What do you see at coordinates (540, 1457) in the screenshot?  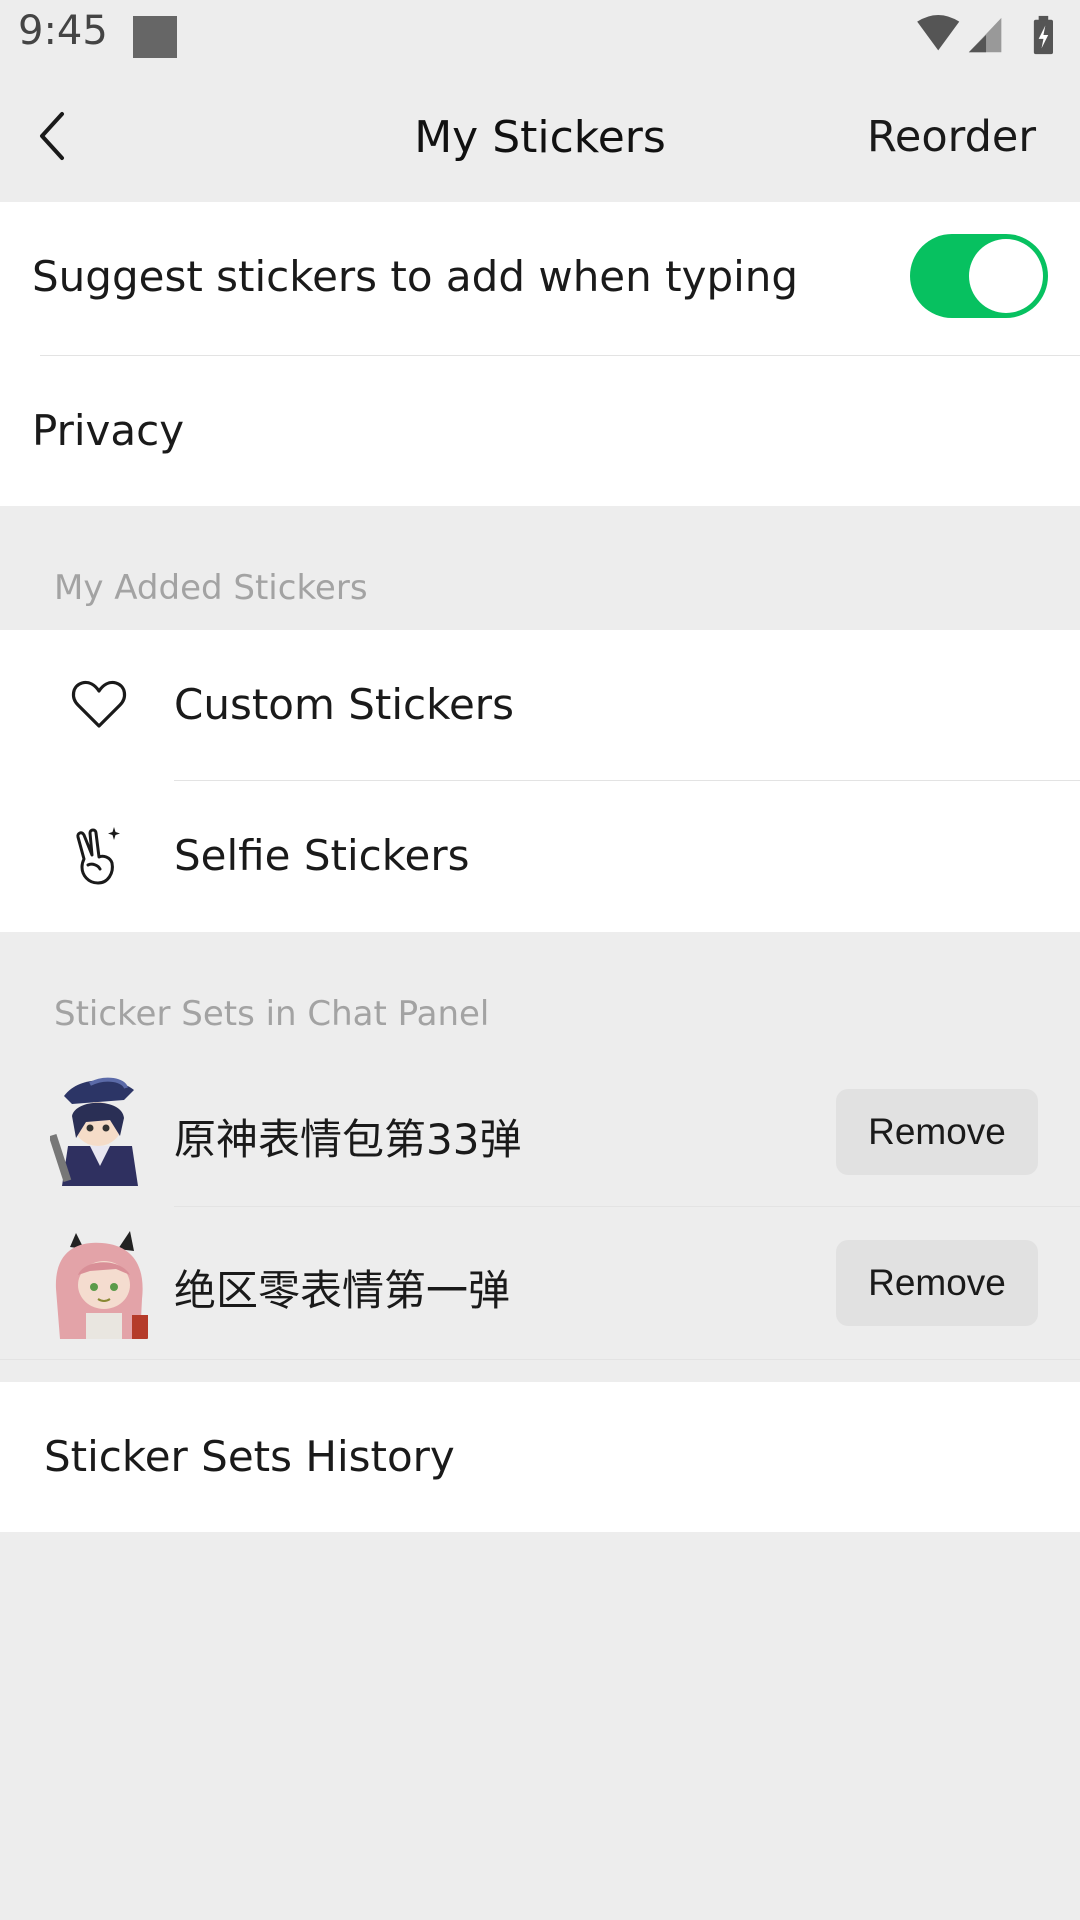 I see `sticker-sets-history-row: Sticker Sets History` at bounding box center [540, 1457].